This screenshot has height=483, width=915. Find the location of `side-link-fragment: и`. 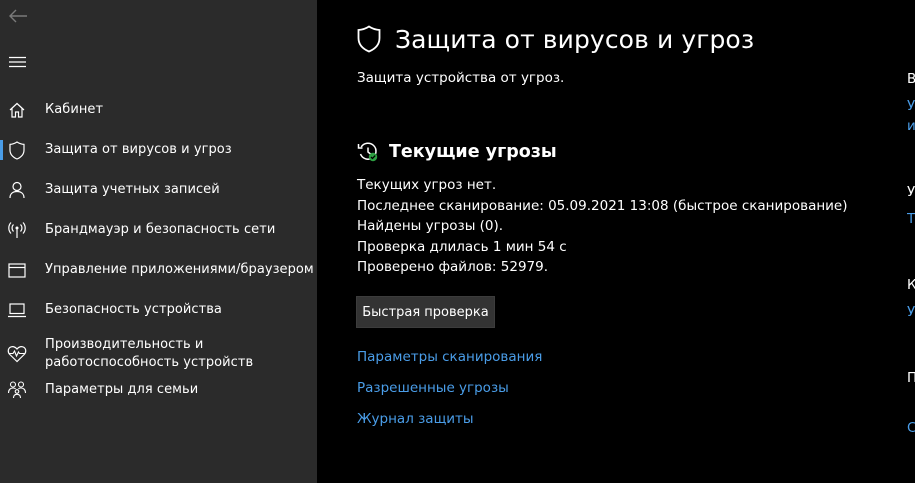

side-link-fragment: и is located at coordinates (911, 126).